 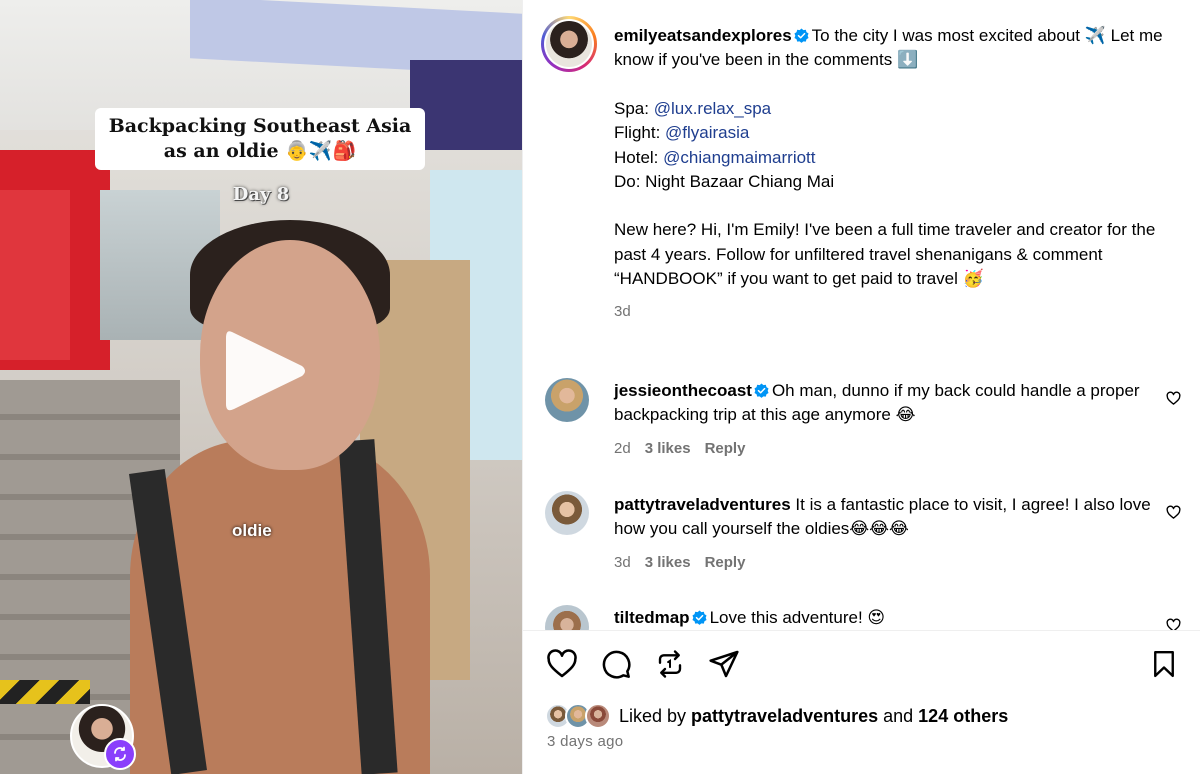 What do you see at coordinates (683, 390) in the screenshot?
I see `comment-username: jessieonthecoast` at bounding box center [683, 390].